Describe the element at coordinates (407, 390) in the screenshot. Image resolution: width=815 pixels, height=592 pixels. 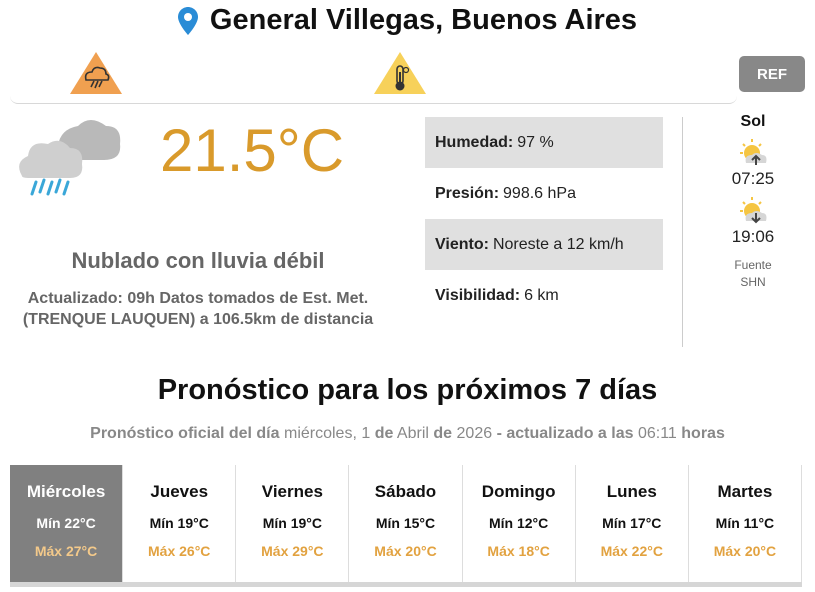
I see `forecast-title: Pronóstico para los próximos 7 días` at that location.